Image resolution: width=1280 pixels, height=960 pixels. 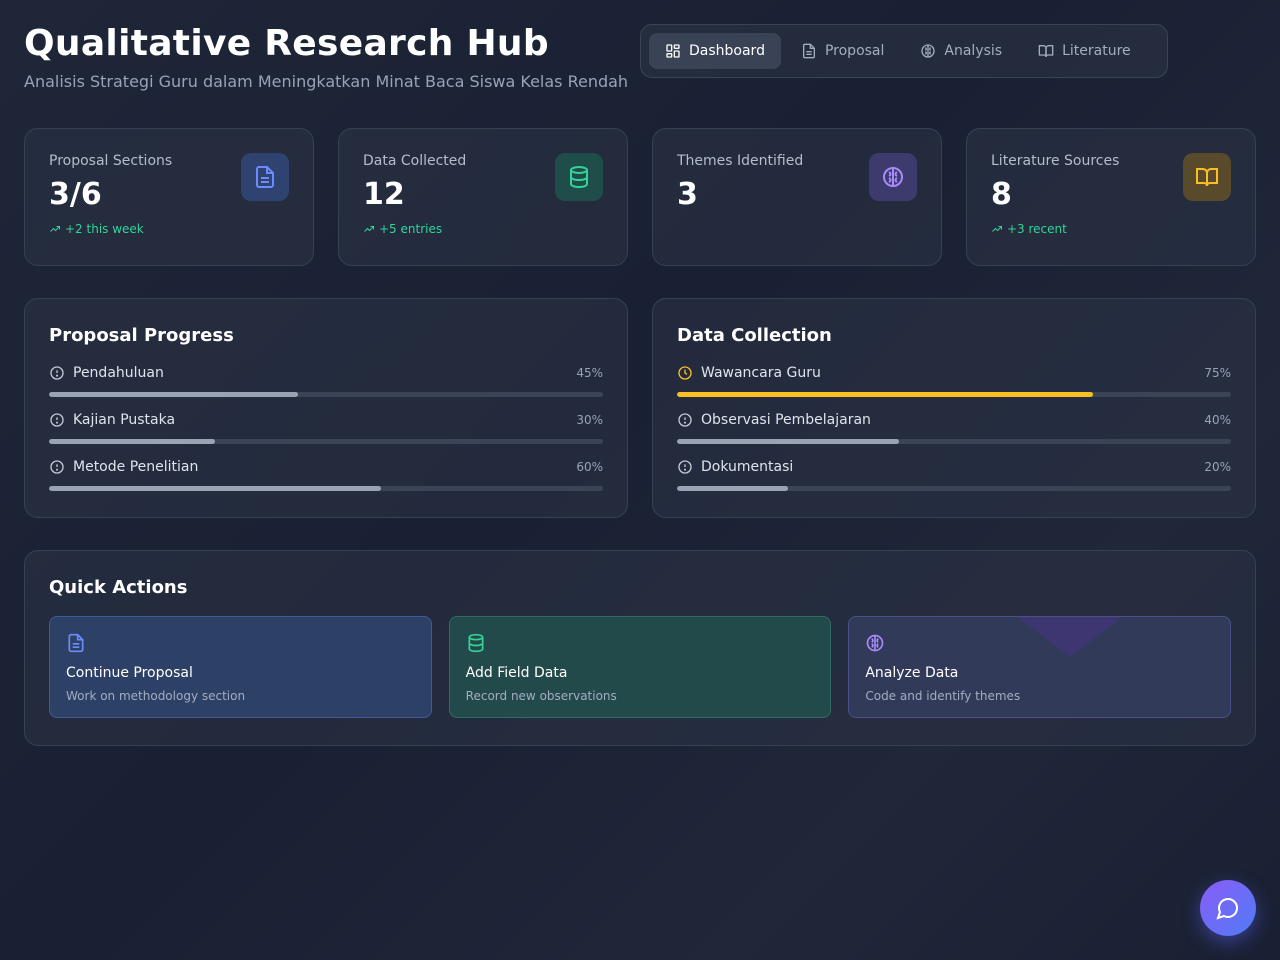 I want to click on qa-title: Add Field Data, so click(x=516, y=673).